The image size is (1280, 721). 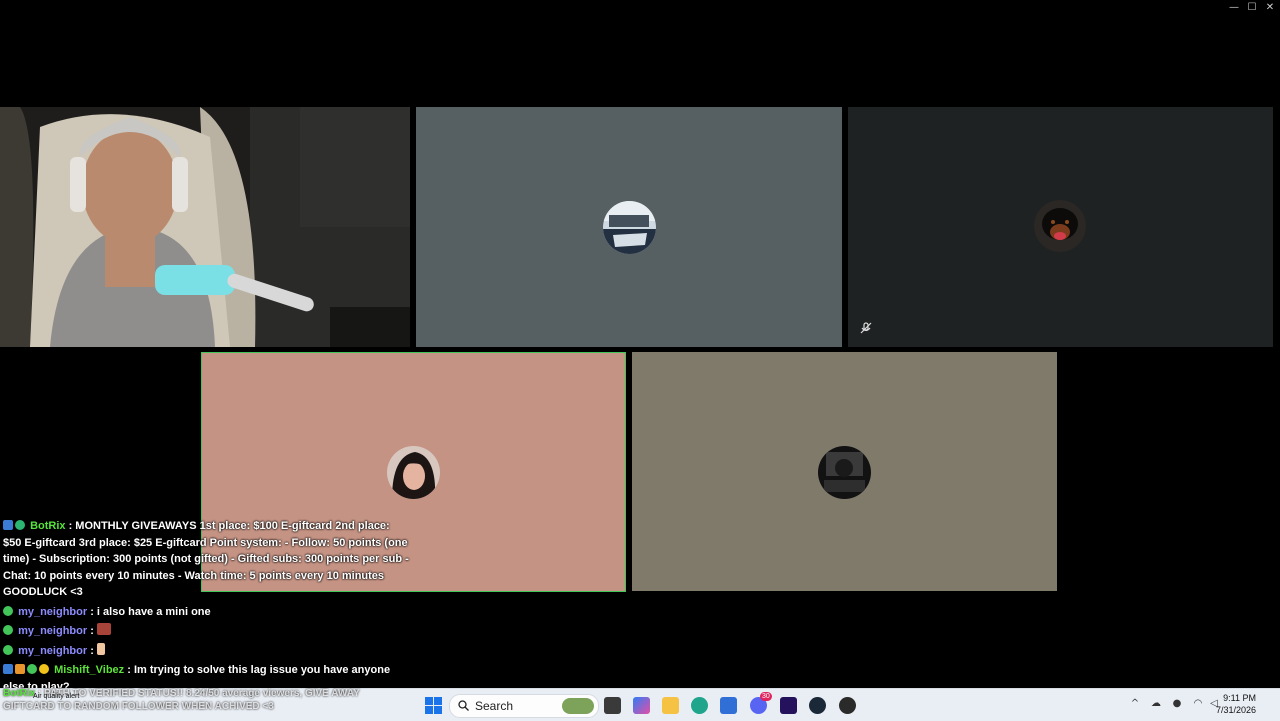 What do you see at coordinates (612, 705) in the screenshot?
I see `task-view-icon` at bounding box center [612, 705].